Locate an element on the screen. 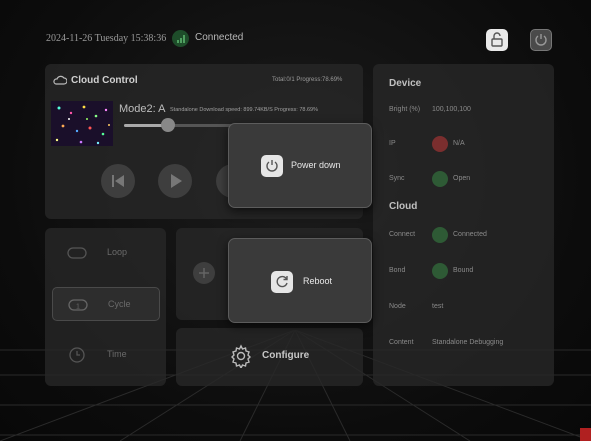  power-down-icon-box is located at coordinates (272, 166).